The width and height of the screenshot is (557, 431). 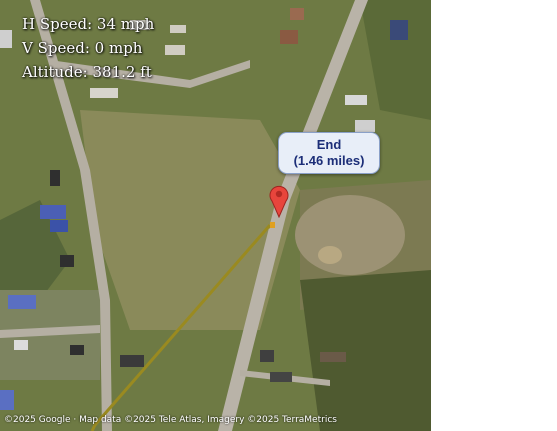 I want to click on marker-distance: (1.46 miles), so click(x=329, y=160).